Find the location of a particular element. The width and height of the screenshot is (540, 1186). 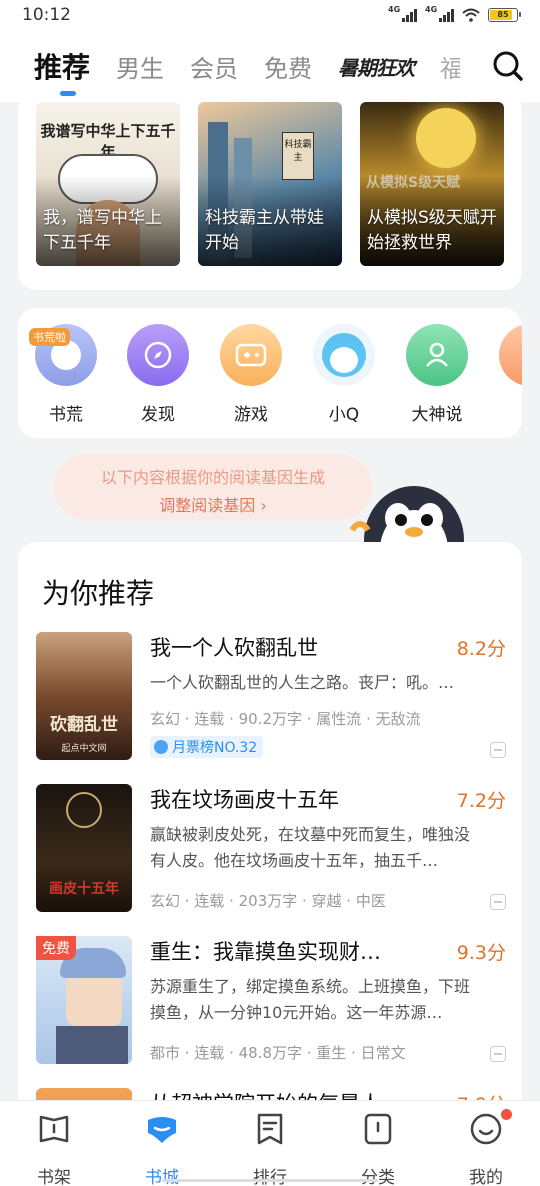

book-score: 9.3分 is located at coordinates (481, 953).